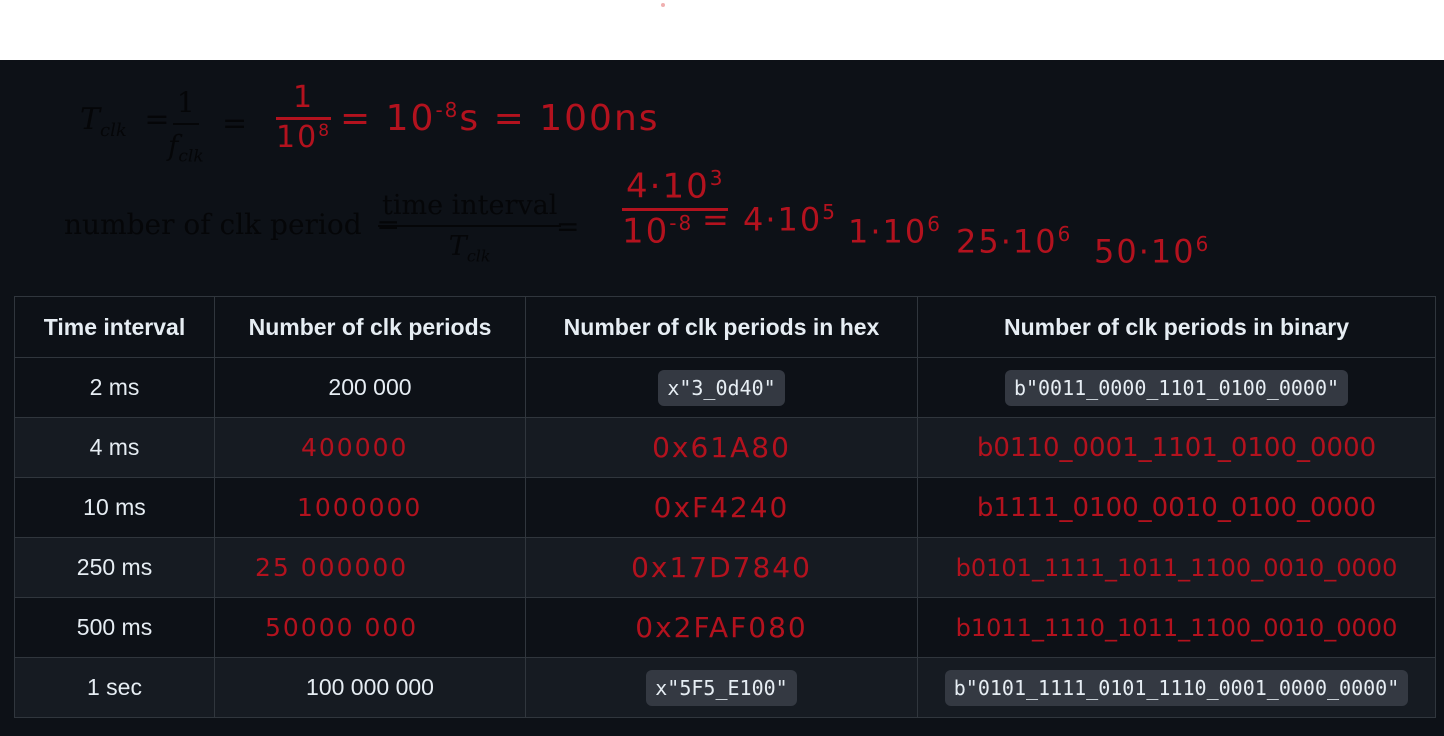  I want to click on cell-periods: 50000 000, so click(370, 627).